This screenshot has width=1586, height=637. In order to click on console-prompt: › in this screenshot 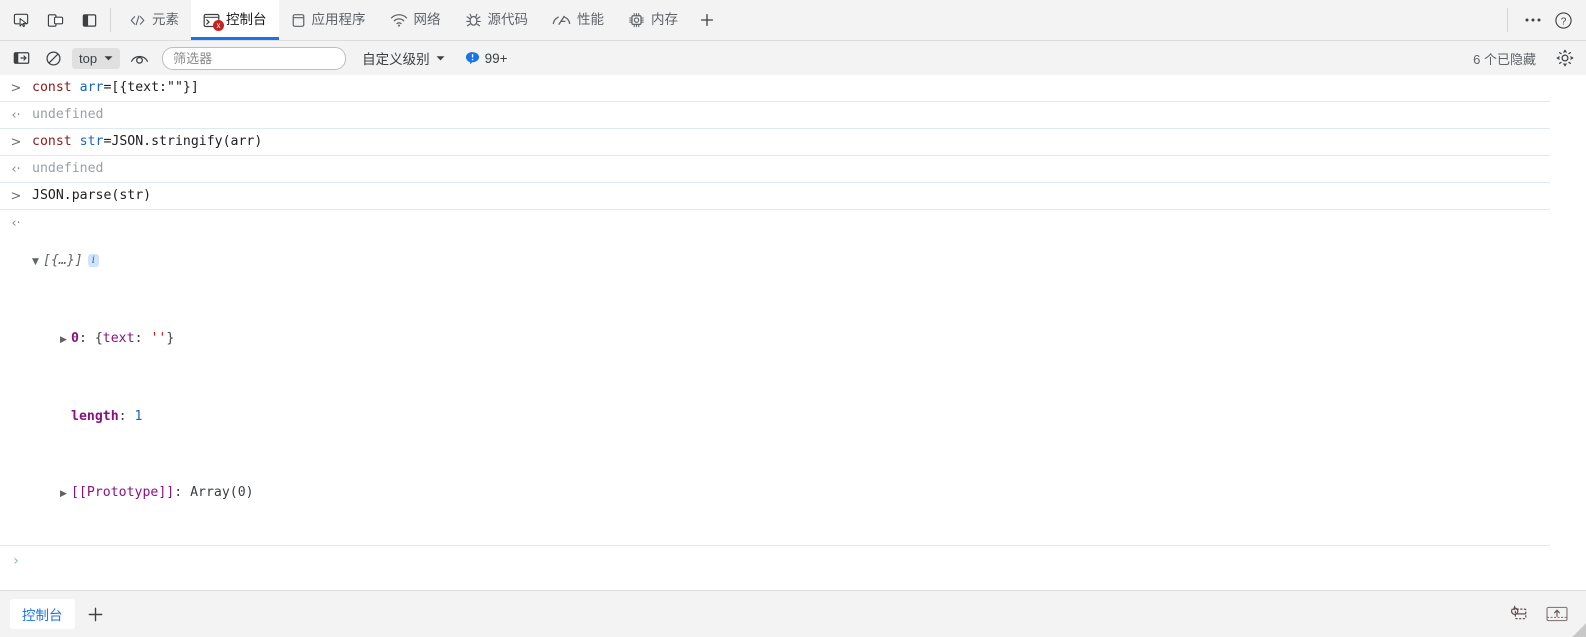, I will do `click(793, 559)`.